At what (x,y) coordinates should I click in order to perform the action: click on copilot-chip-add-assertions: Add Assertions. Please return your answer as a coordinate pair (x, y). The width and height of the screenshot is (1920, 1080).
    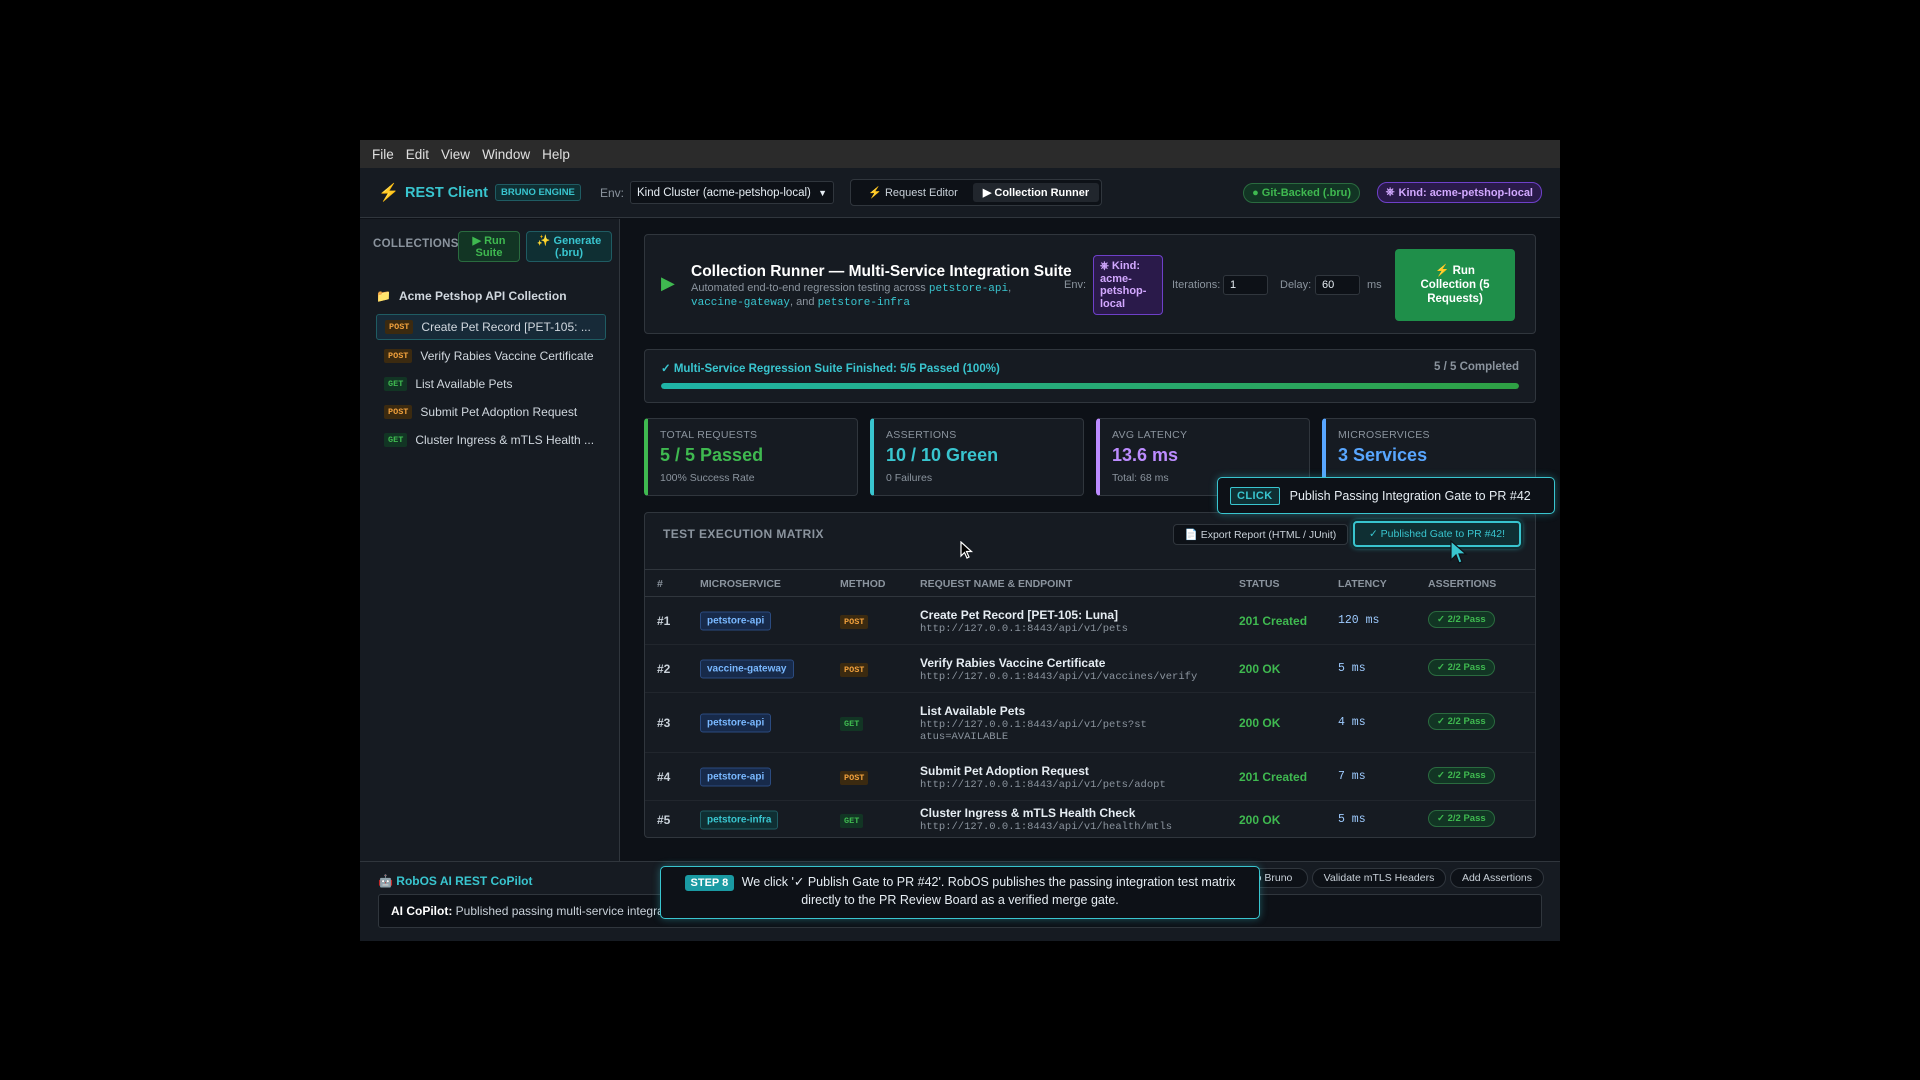
    Looking at the image, I should click on (1497, 878).